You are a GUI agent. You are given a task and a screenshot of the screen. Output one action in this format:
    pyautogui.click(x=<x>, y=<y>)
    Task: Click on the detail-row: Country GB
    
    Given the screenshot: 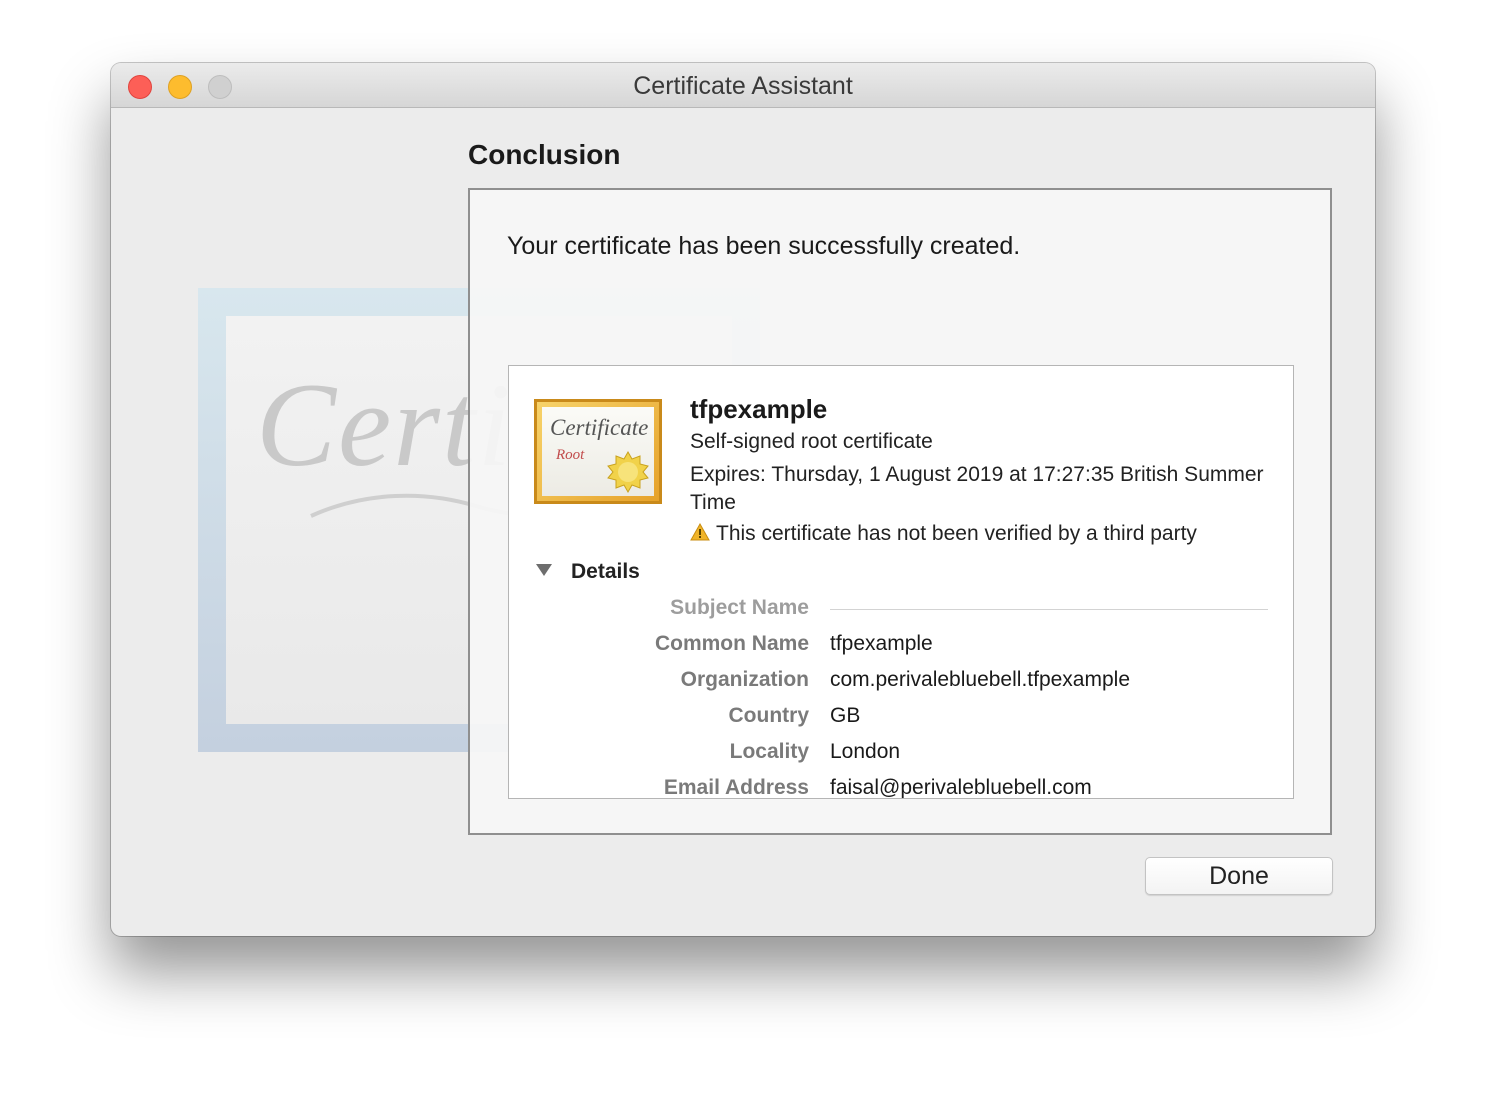 What is the action you would take?
    pyautogui.click(x=901, y=719)
    